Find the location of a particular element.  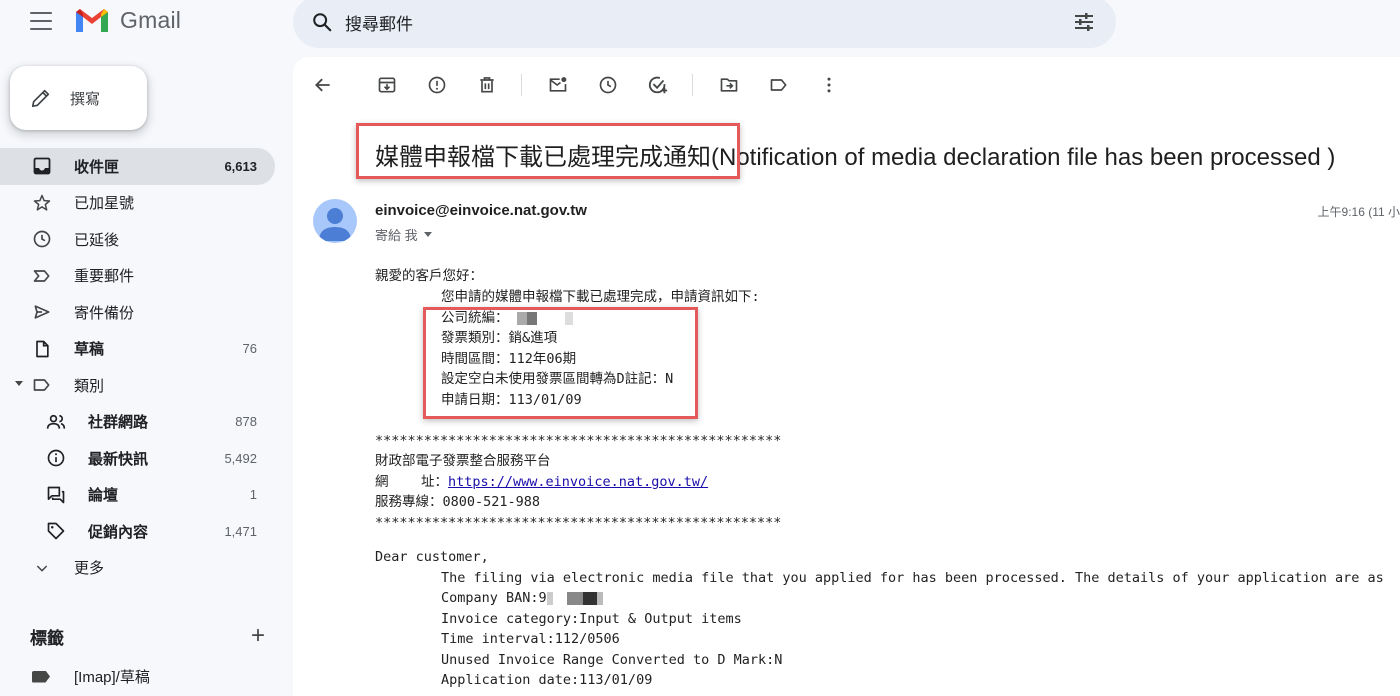

expand-caret-icon is located at coordinates (19, 383).